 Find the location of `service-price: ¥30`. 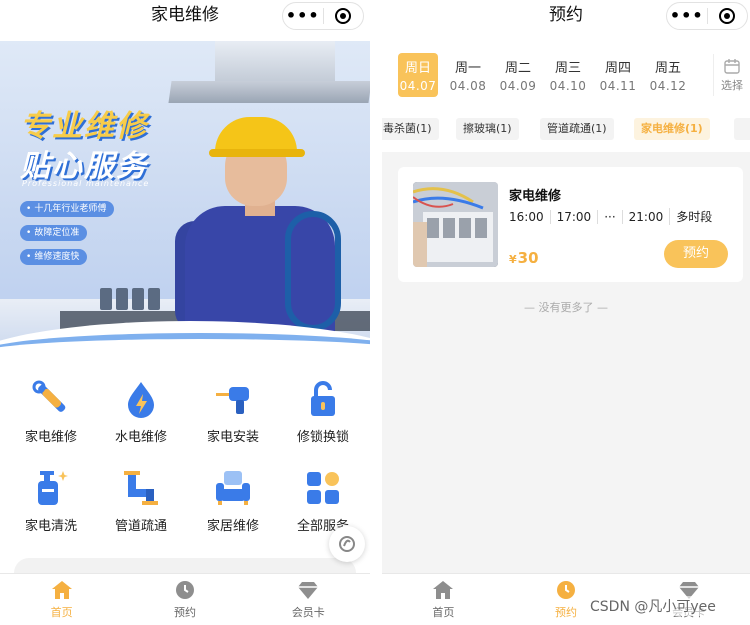

service-price: ¥30 is located at coordinates (524, 258).